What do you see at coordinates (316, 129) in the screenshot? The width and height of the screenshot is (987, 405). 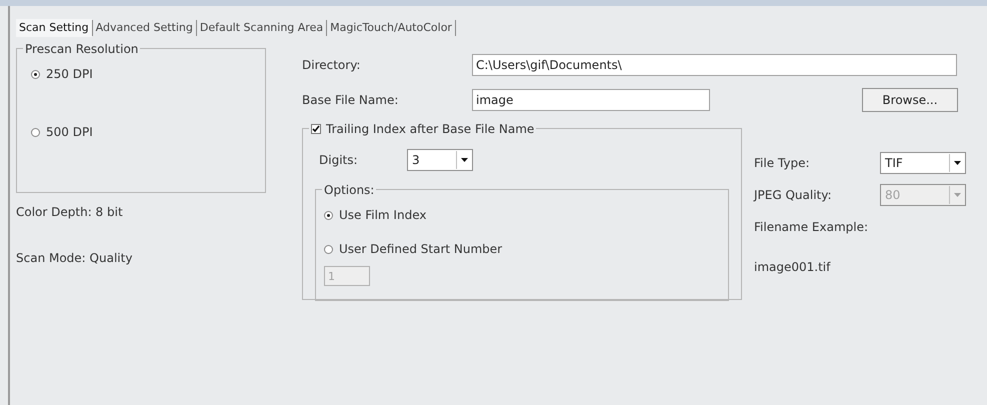 I see `checkbox` at bounding box center [316, 129].